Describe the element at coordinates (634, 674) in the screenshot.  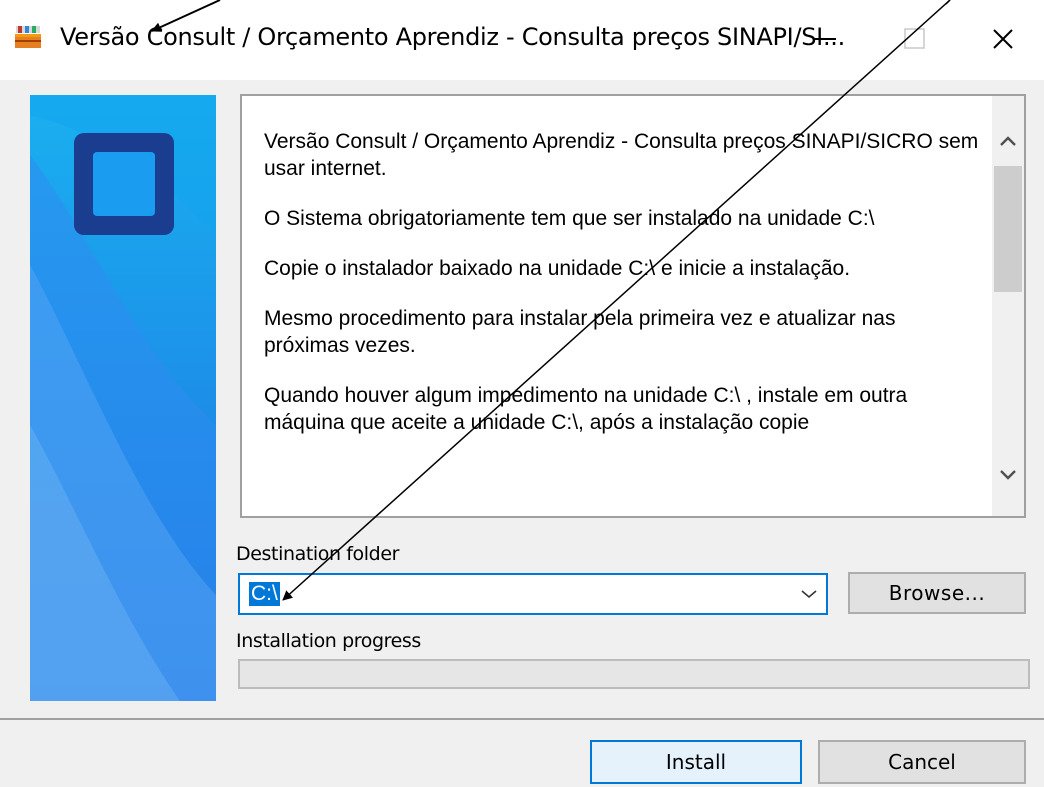
I see `installation-progress-bar` at that location.